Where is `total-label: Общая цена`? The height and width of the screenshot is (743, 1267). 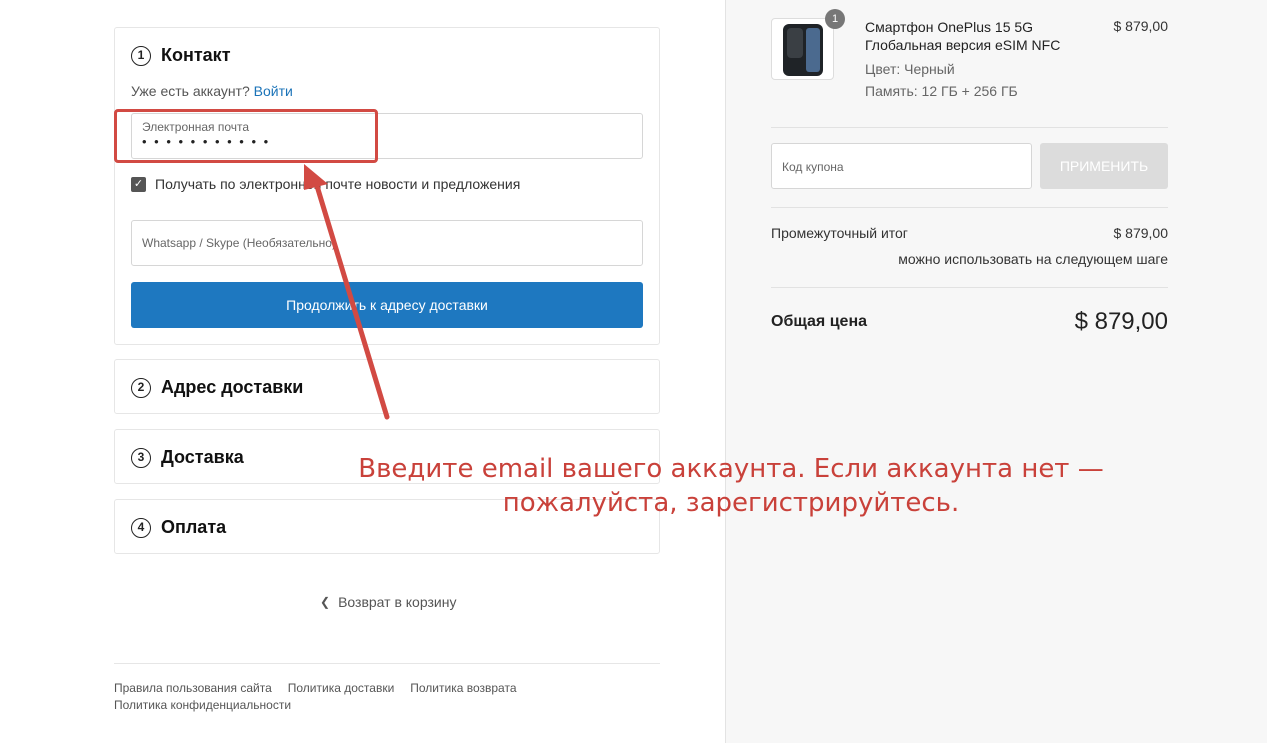
total-label: Общая цена is located at coordinates (819, 321).